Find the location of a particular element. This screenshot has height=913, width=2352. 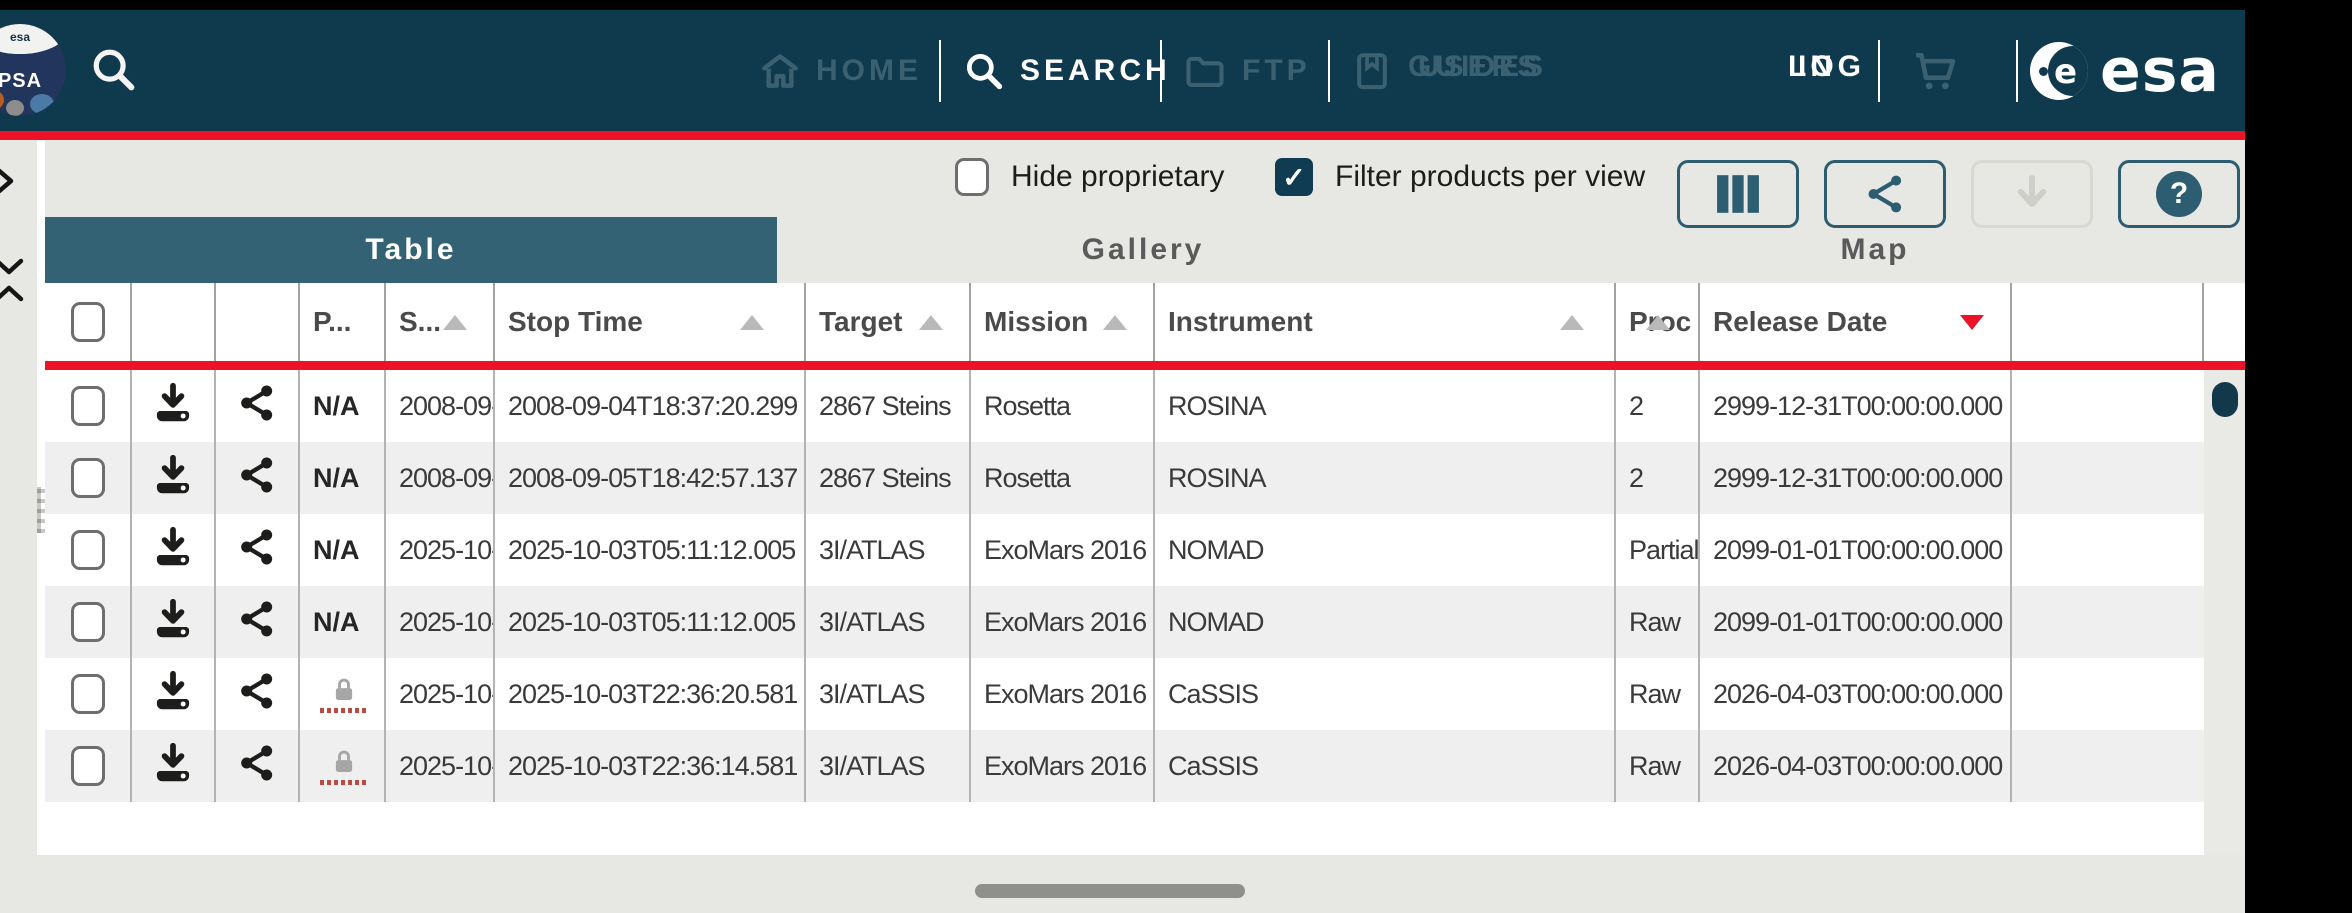

esa-logo: e esa is located at coordinates (2125, 70).